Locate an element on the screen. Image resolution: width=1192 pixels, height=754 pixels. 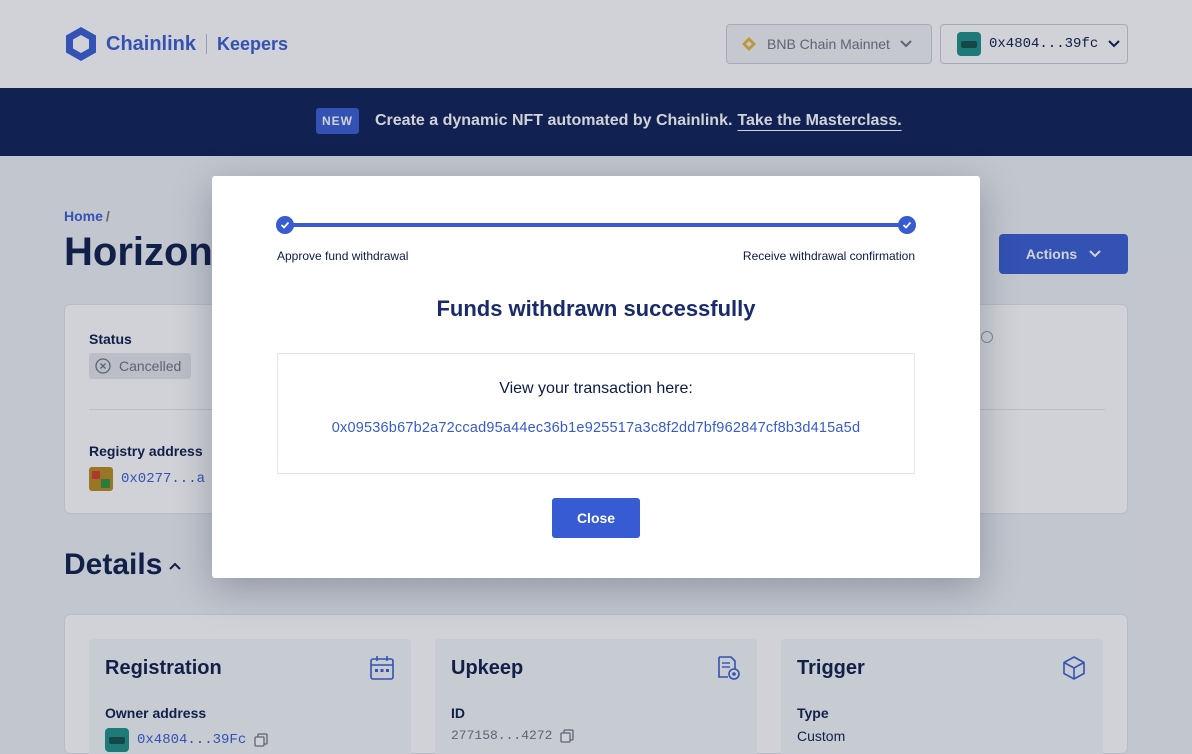
step-1-label: Approve fund withdrawal is located at coordinates (343, 256).